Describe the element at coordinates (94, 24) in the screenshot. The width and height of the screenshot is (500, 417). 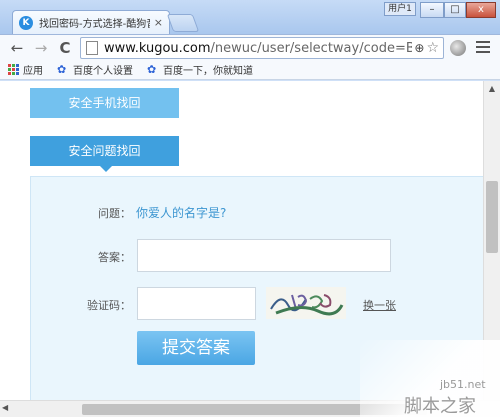
I see `tab-title: 找回密码-方式选择-酷狗音乐` at that location.